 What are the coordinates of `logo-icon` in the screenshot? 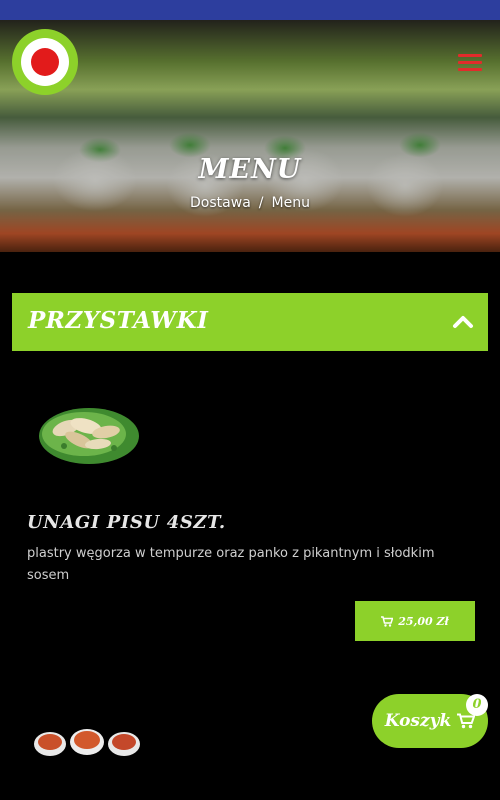 It's located at (45, 62).